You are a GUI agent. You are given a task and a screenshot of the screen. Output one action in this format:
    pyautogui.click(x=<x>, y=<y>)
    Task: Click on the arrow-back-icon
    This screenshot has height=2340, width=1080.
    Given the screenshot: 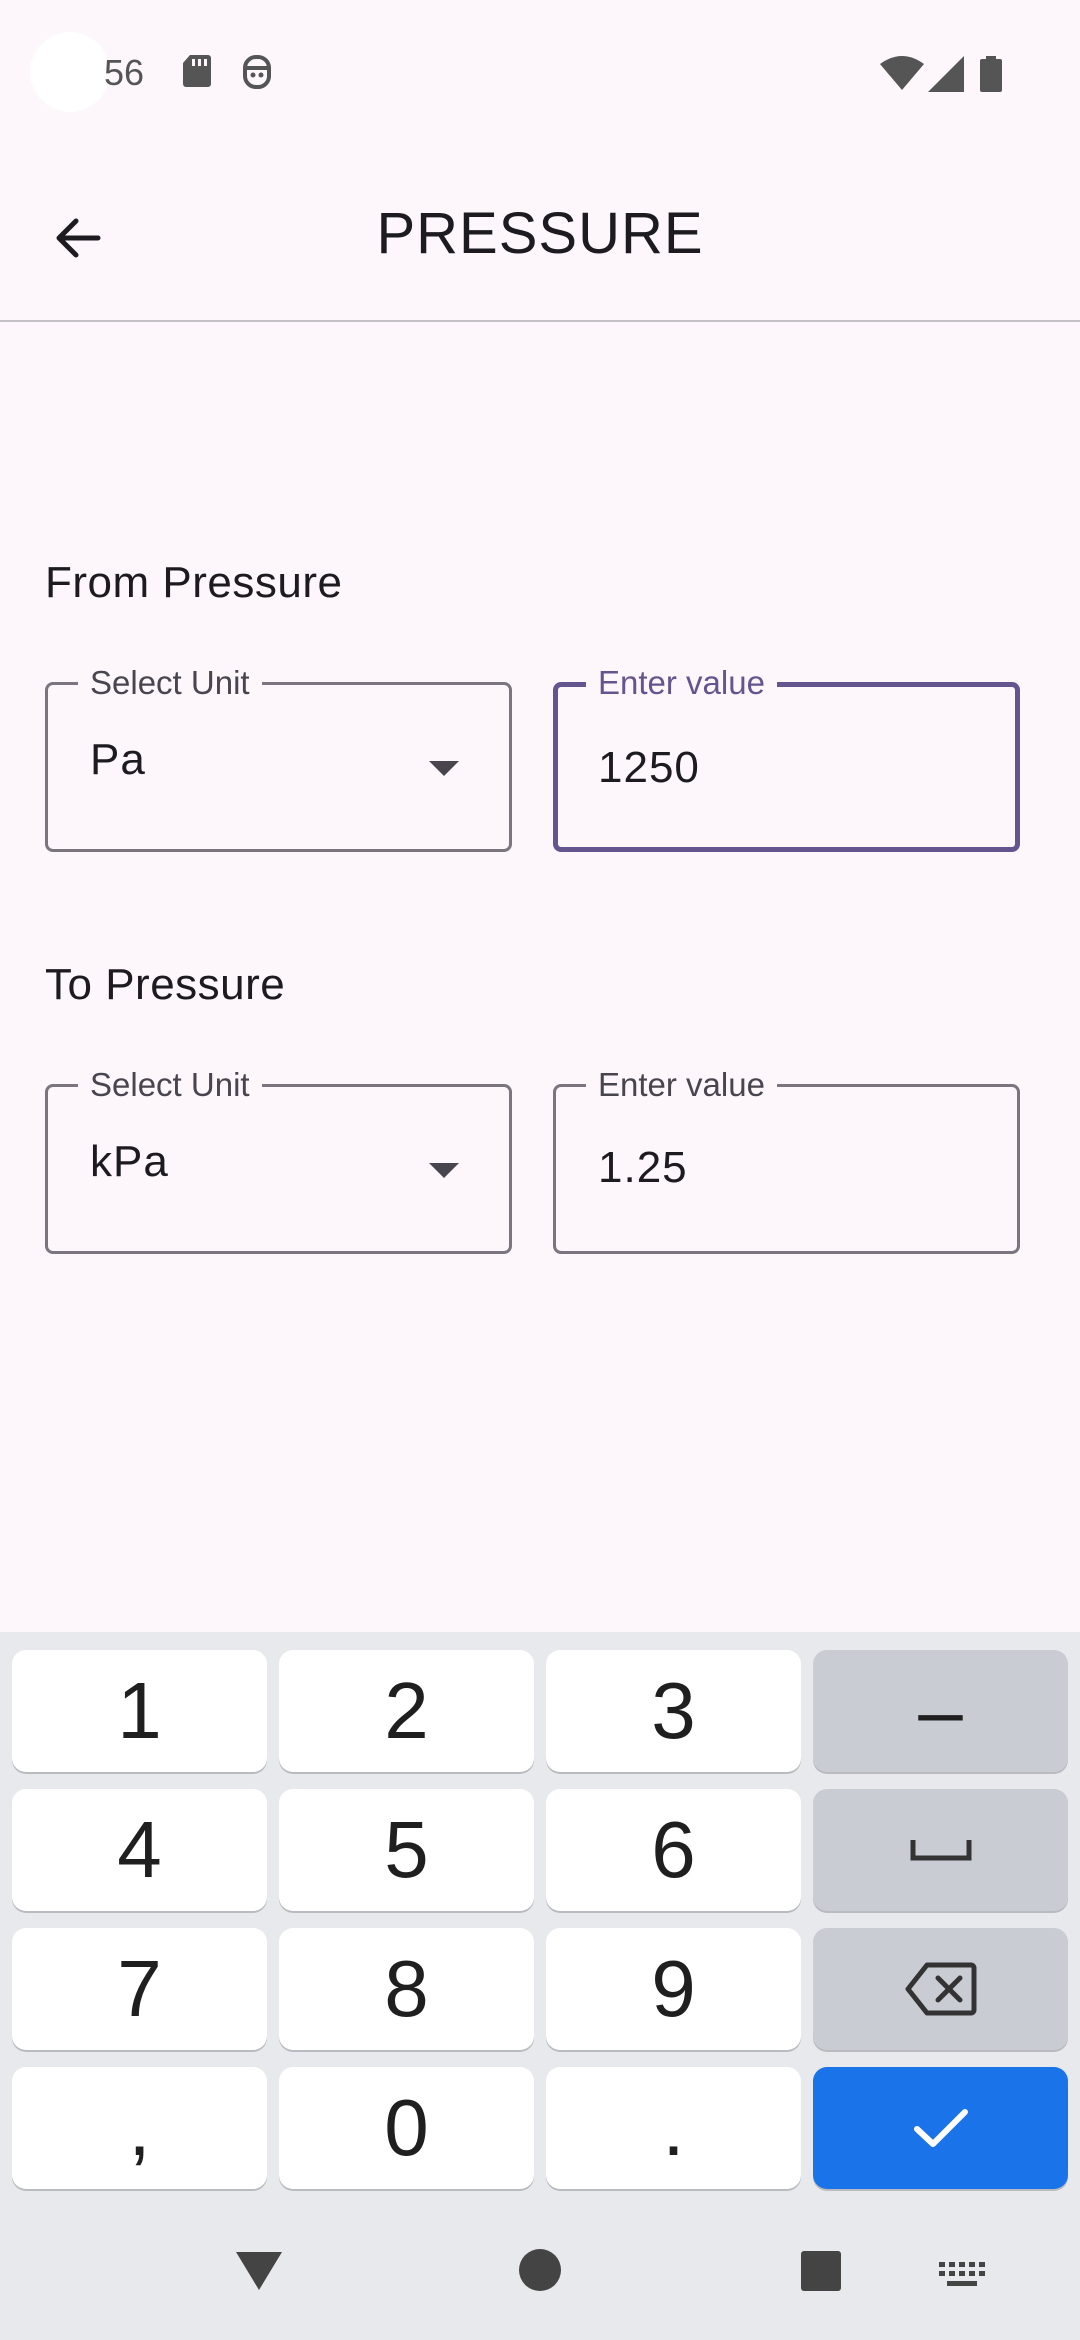 What is the action you would take?
    pyautogui.click(x=78, y=238)
    